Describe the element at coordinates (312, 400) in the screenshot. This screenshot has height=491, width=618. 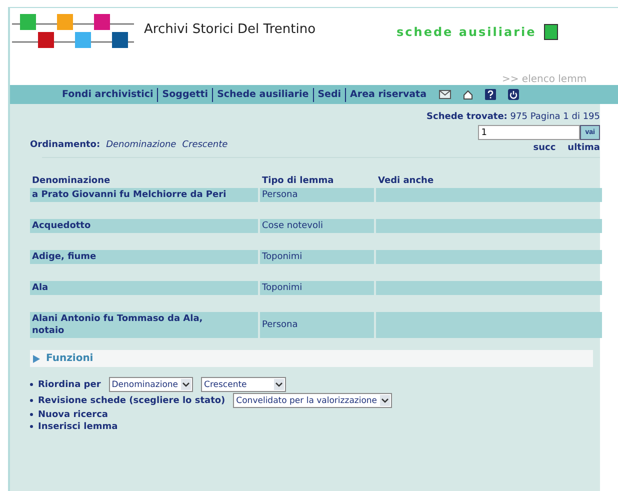
I see `dropdown: Convelidato per la valorizzazione` at that location.